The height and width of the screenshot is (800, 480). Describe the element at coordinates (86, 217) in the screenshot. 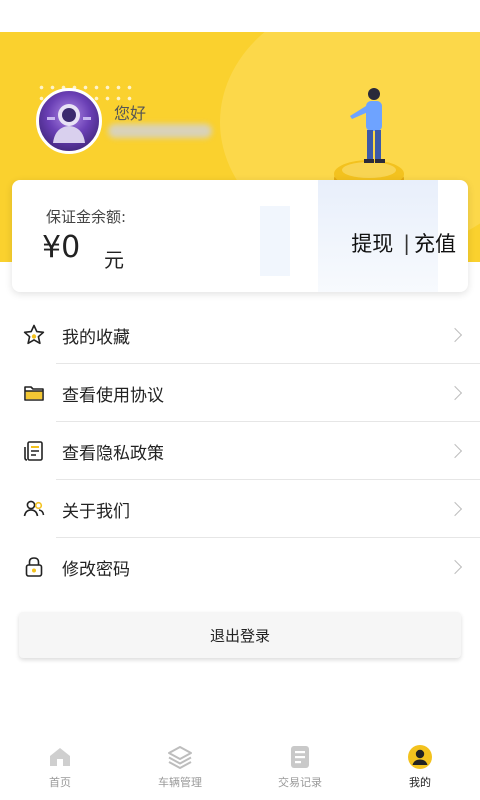

I see `balance-label: 保证金余额:` at that location.